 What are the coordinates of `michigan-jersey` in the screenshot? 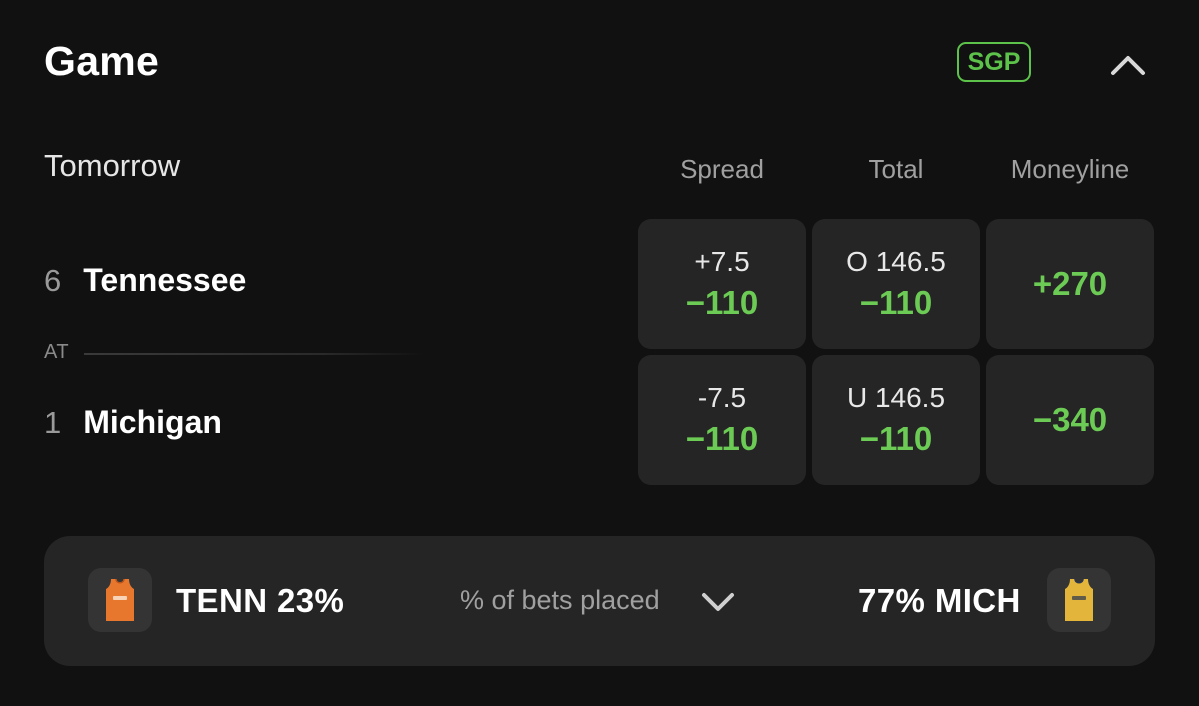 It's located at (1079, 600).